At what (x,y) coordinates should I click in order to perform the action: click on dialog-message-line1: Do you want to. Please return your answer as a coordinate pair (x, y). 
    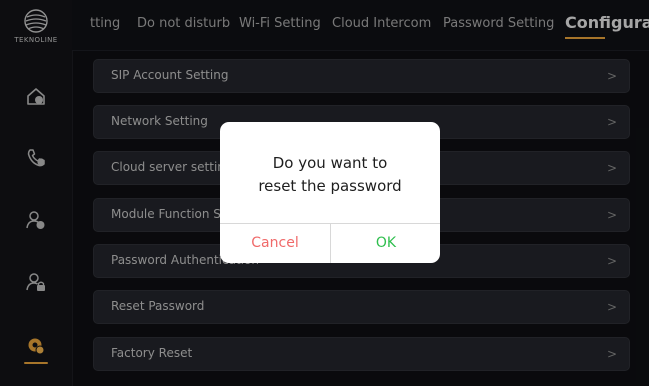
    Looking at the image, I should click on (330, 163).